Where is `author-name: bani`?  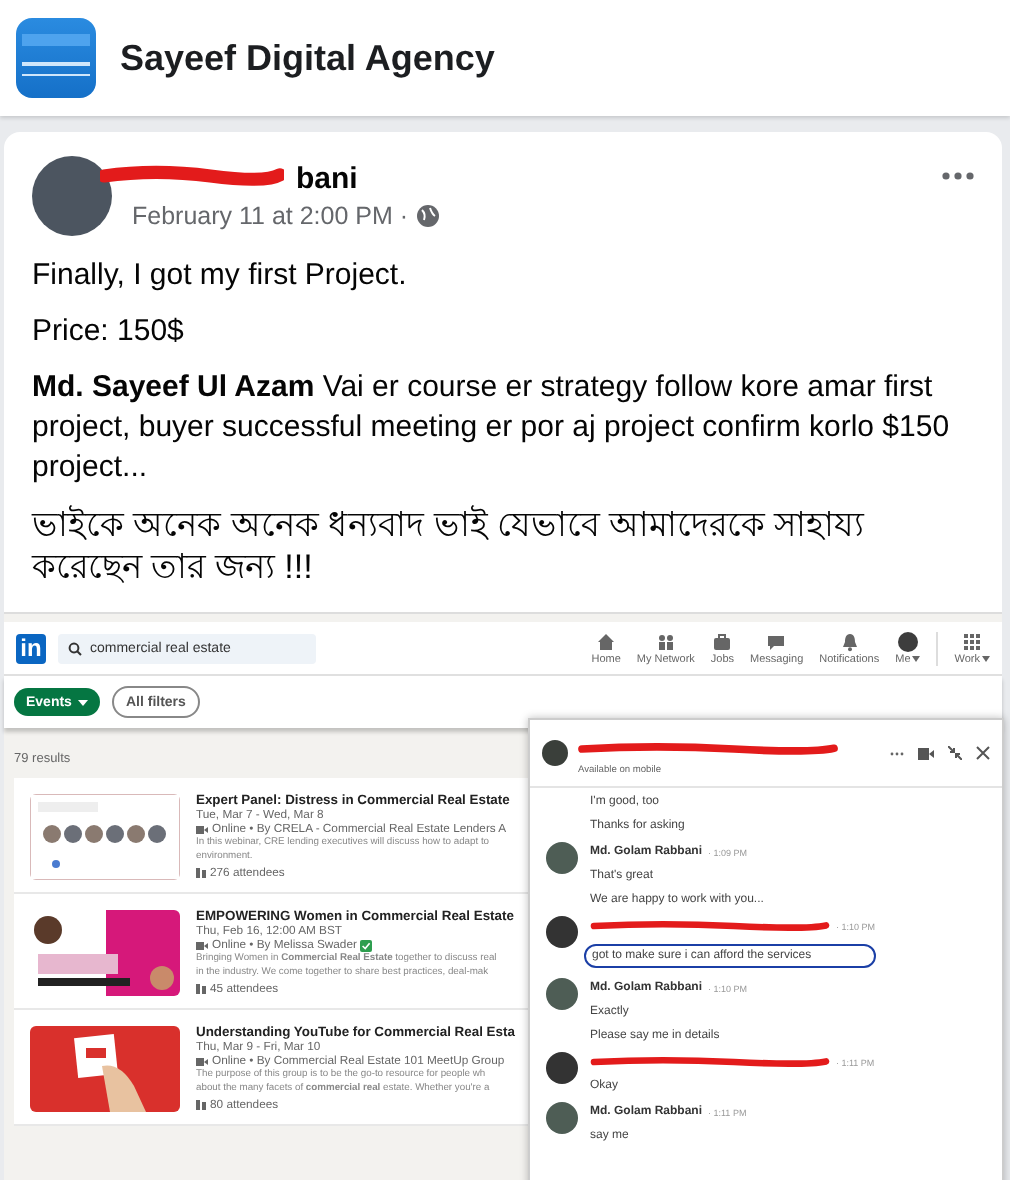
author-name: bani is located at coordinates (327, 179).